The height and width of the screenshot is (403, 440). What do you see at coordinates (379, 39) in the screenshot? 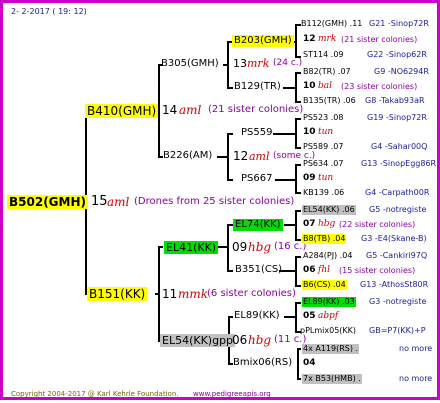
I see `g4-note-2: (21 sister colonies)` at bounding box center [379, 39].